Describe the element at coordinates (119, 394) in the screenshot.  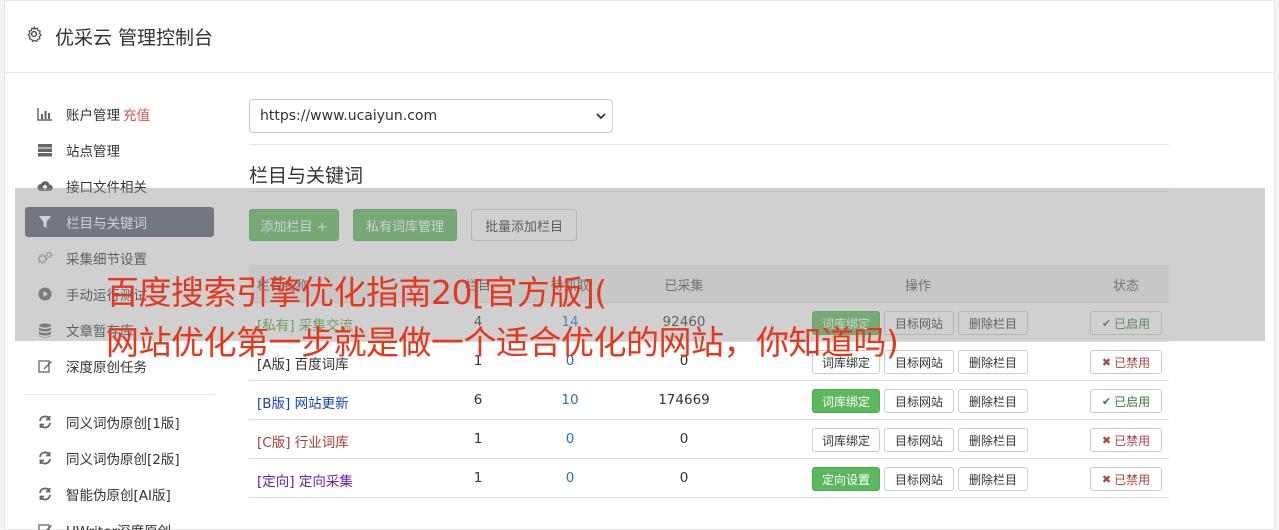
I see `sidebar-divider` at that location.